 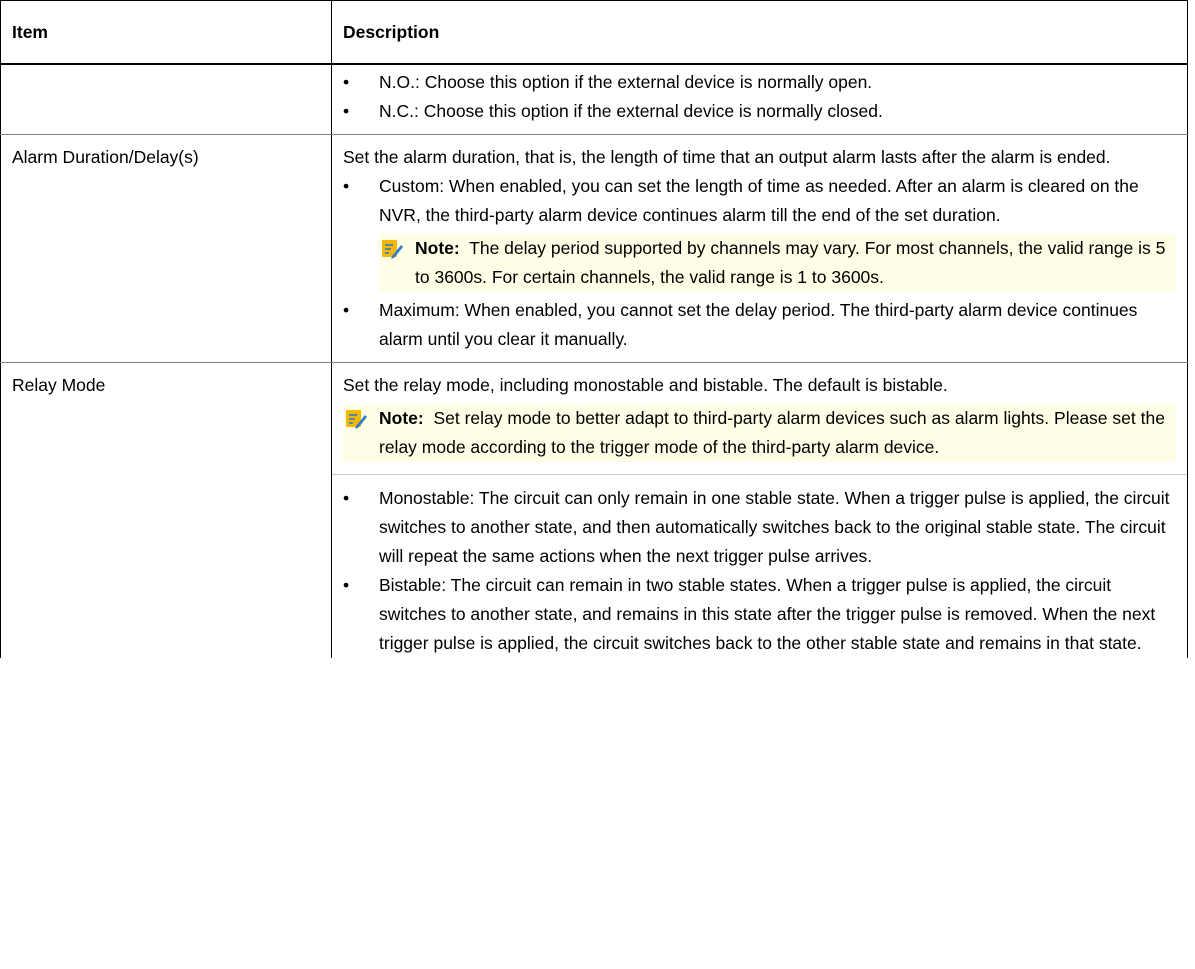 I want to click on item-cell: Alarm Duration/Delay(s), so click(x=166, y=248).